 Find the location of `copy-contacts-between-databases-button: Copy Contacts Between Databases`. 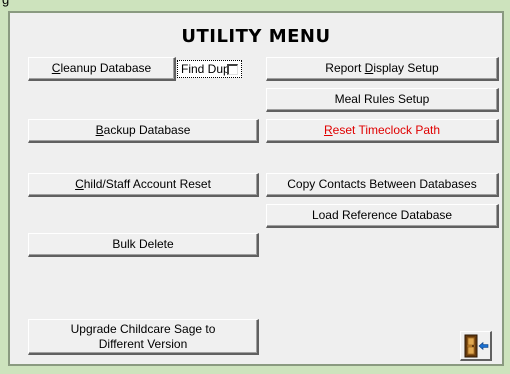

copy-contacts-between-databases-button: Copy Contacts Between Databases is located at coordinates (382, 185).